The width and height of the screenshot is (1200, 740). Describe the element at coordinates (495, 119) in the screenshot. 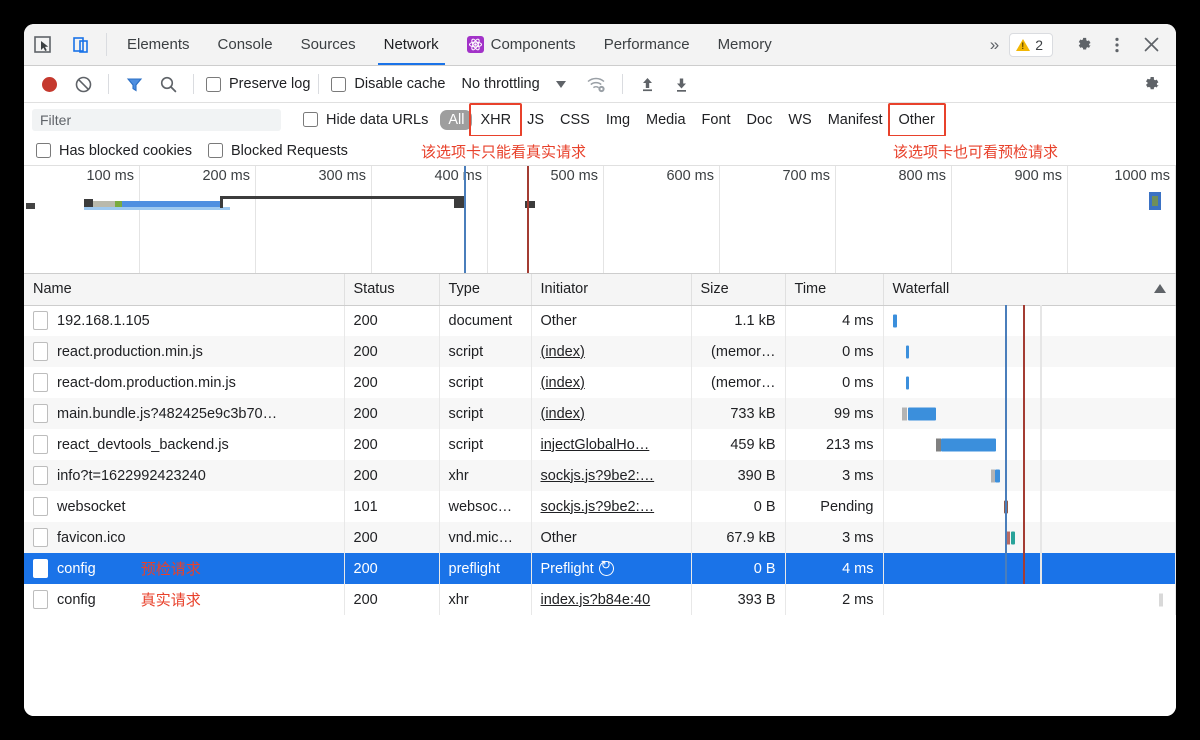

I see `type-filter-xhr: XHR` at that location.